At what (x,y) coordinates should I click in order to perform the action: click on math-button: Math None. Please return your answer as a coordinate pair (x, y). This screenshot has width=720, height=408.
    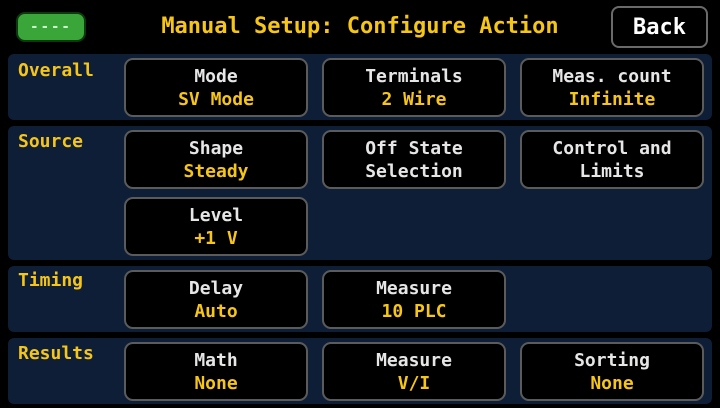
    Looking at the image, I should click on (216, 371).